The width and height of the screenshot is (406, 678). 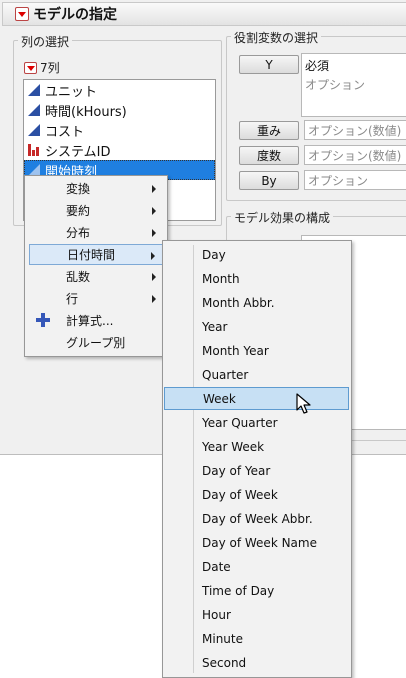 I want to click on submenu-item-label: Day, so click(x=214, y=255).